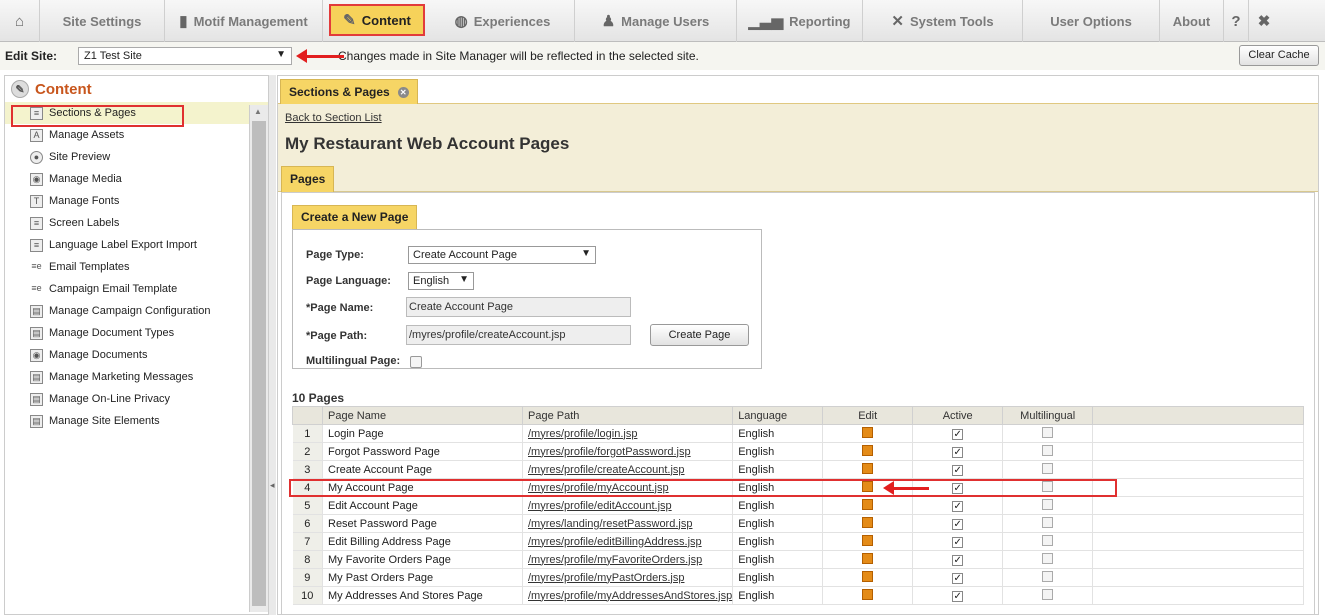 The width and height of the screenshot is (1325, 615). What do you see at coordinates (307, 505) in the screenshot?
I see `row-number: 5` at bounding box center [307, 505].